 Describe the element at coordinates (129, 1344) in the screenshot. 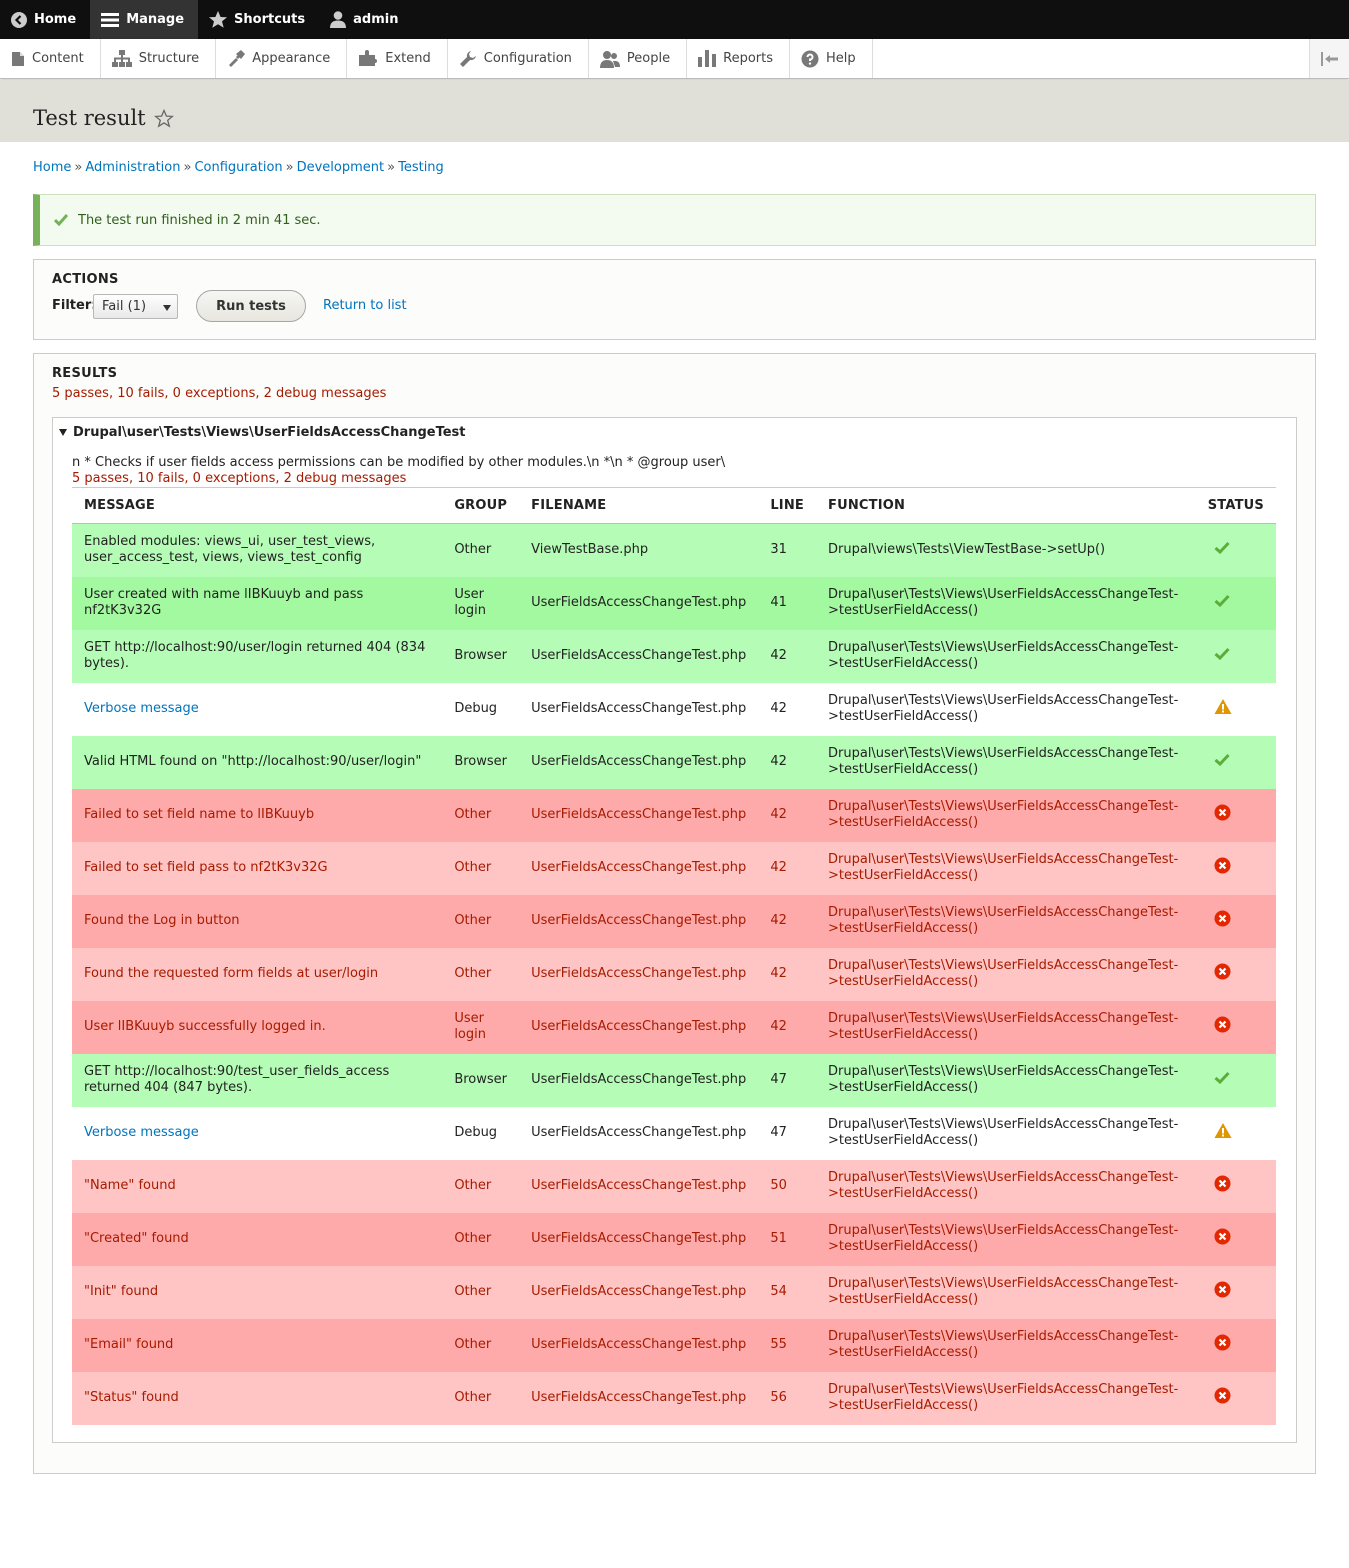

I see `message-text: "Email" found` at that location.